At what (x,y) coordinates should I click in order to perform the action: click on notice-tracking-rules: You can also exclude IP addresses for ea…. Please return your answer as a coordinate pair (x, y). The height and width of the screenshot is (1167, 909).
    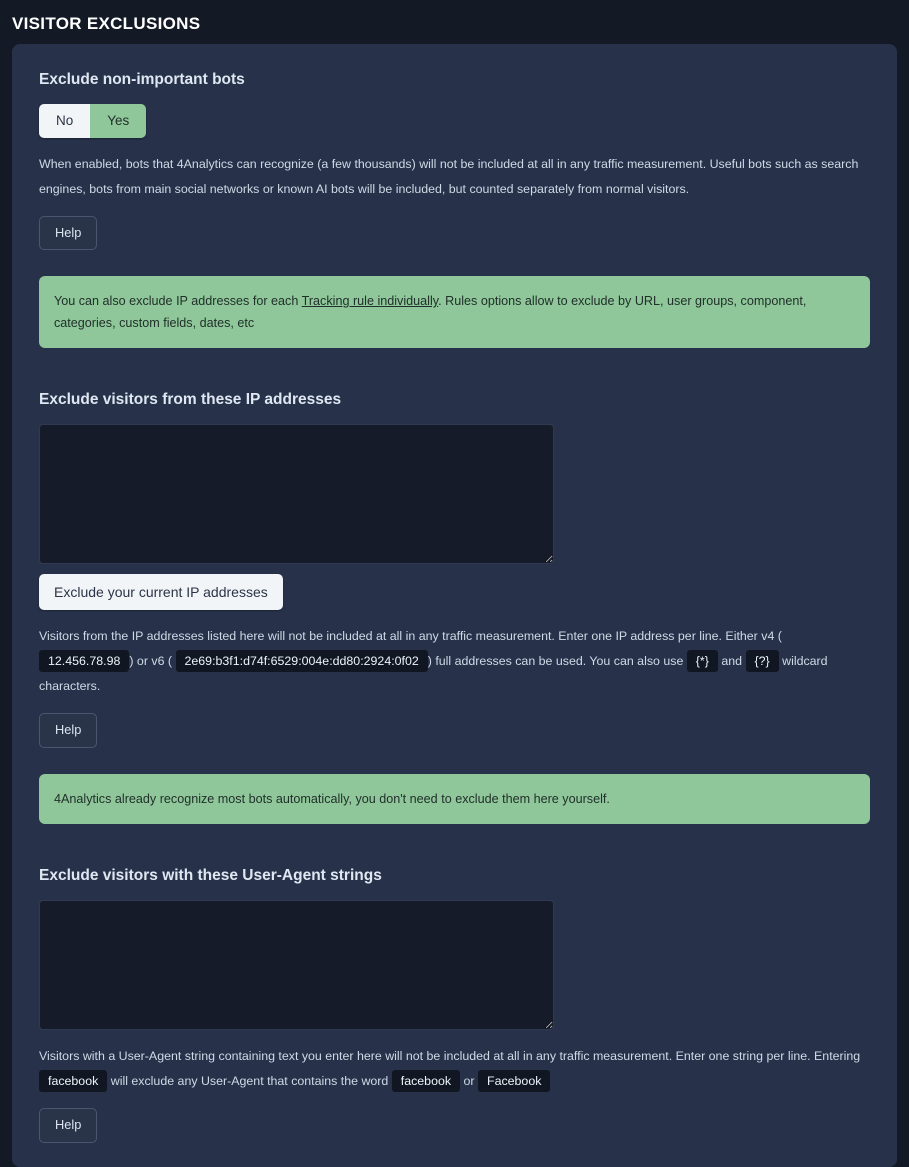
    Looking at the image, I should click on (454, 312).